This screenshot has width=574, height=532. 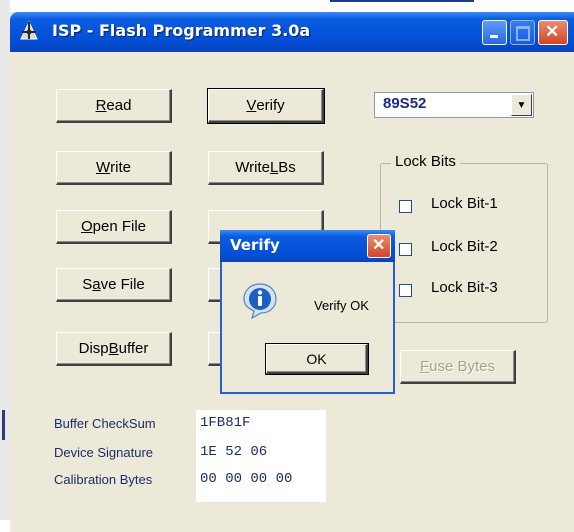 What do you see at coordinates (87, 284) in the screenshot?
I see `save-file-button-label-pre: S` at bounding box center [87, 284].